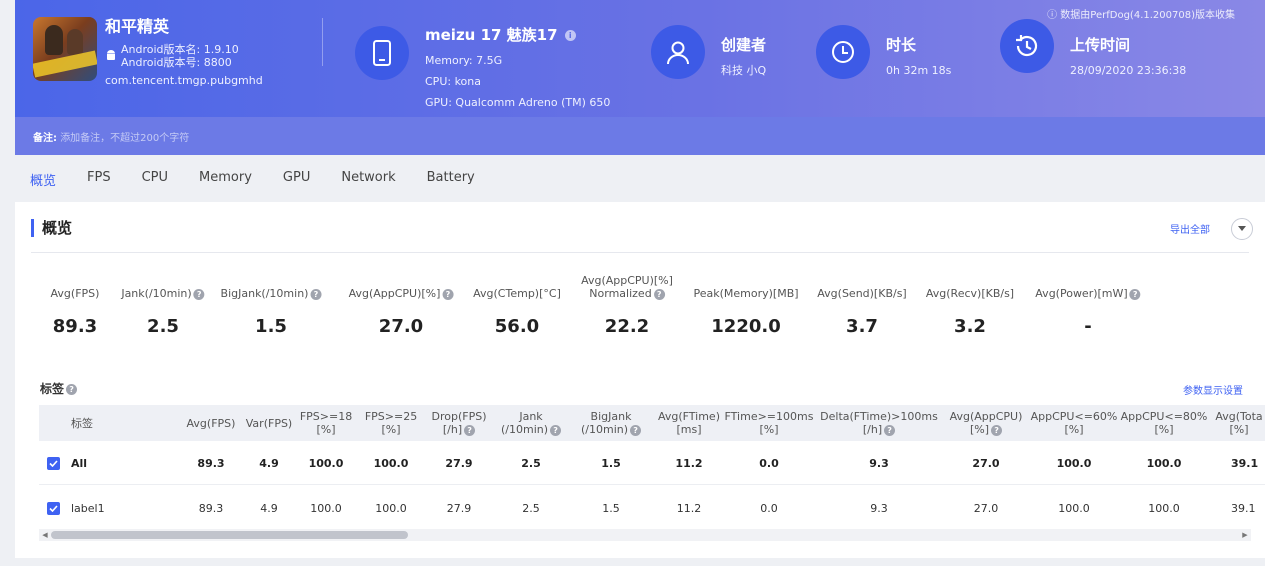 Image resolution: width=1265 pixels, height=566 pixels. I want to click on tab-gpu: GPU, so click(296, 179).